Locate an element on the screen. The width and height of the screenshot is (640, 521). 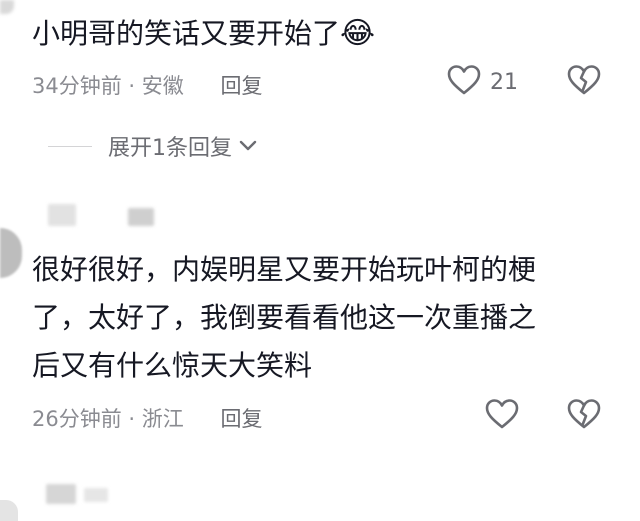
avatar-partial-top is located at coordinates (7, 7).